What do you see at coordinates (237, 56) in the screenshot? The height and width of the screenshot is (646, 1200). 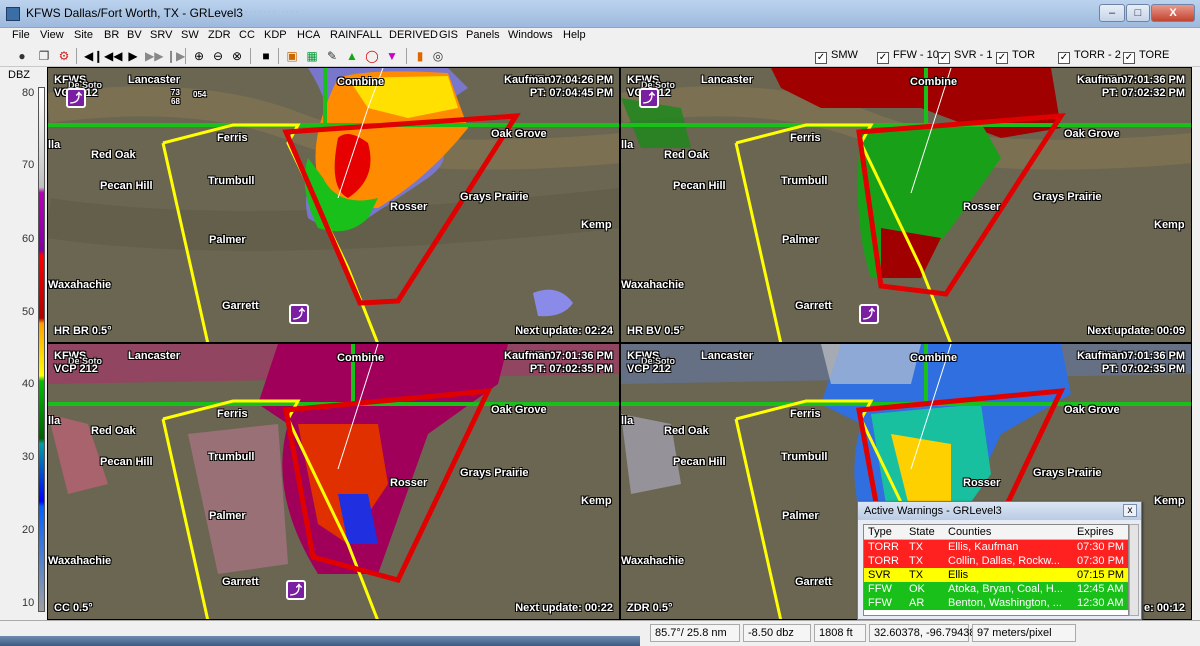 I see `zoom-reset-icon: ⊗` at bounding box center [237, 56].